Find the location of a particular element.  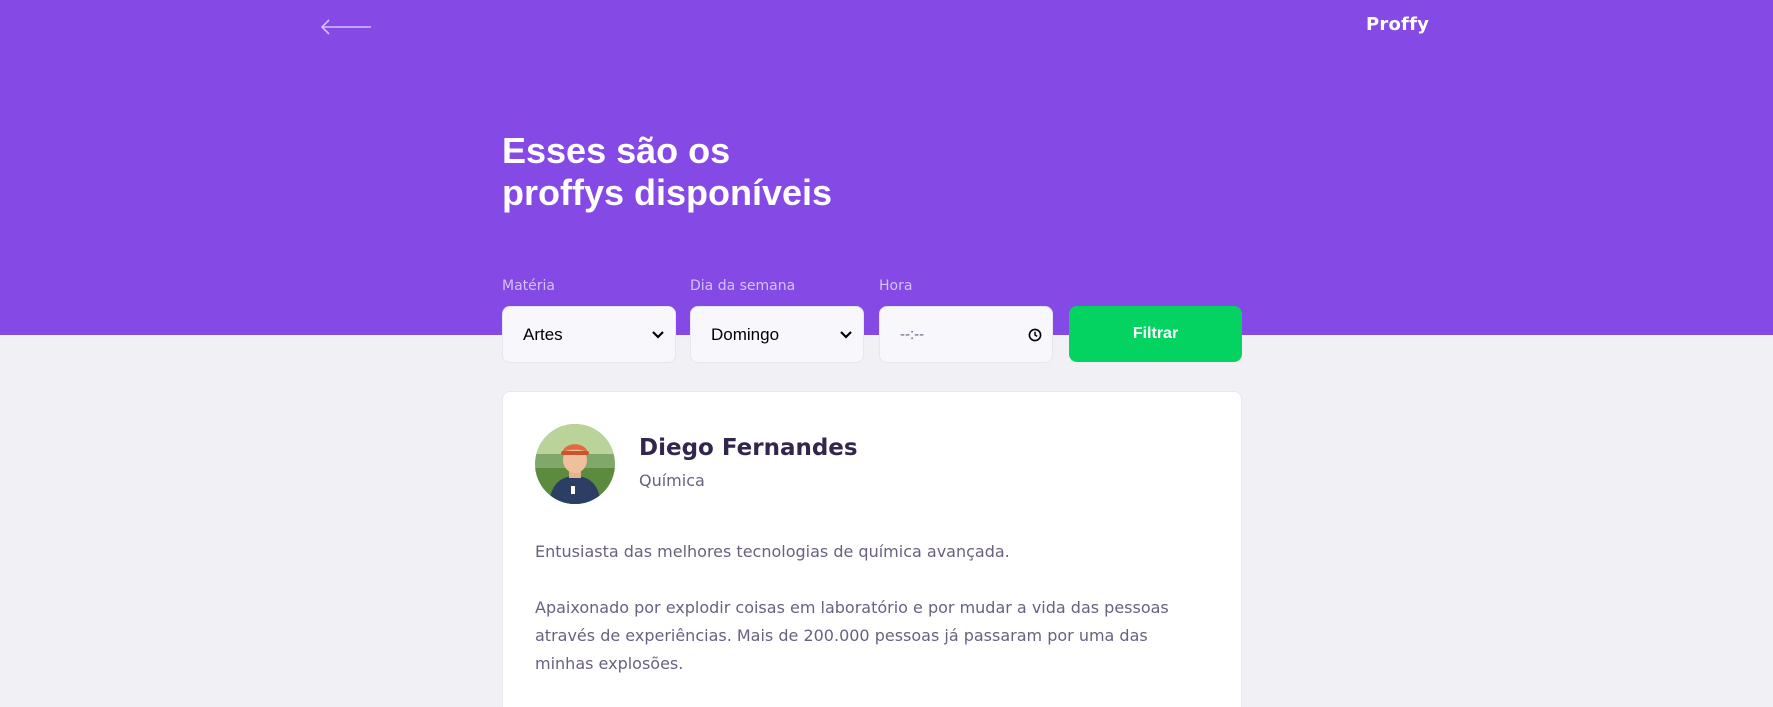

time-label: Hora is located at coordinates (896, 286).